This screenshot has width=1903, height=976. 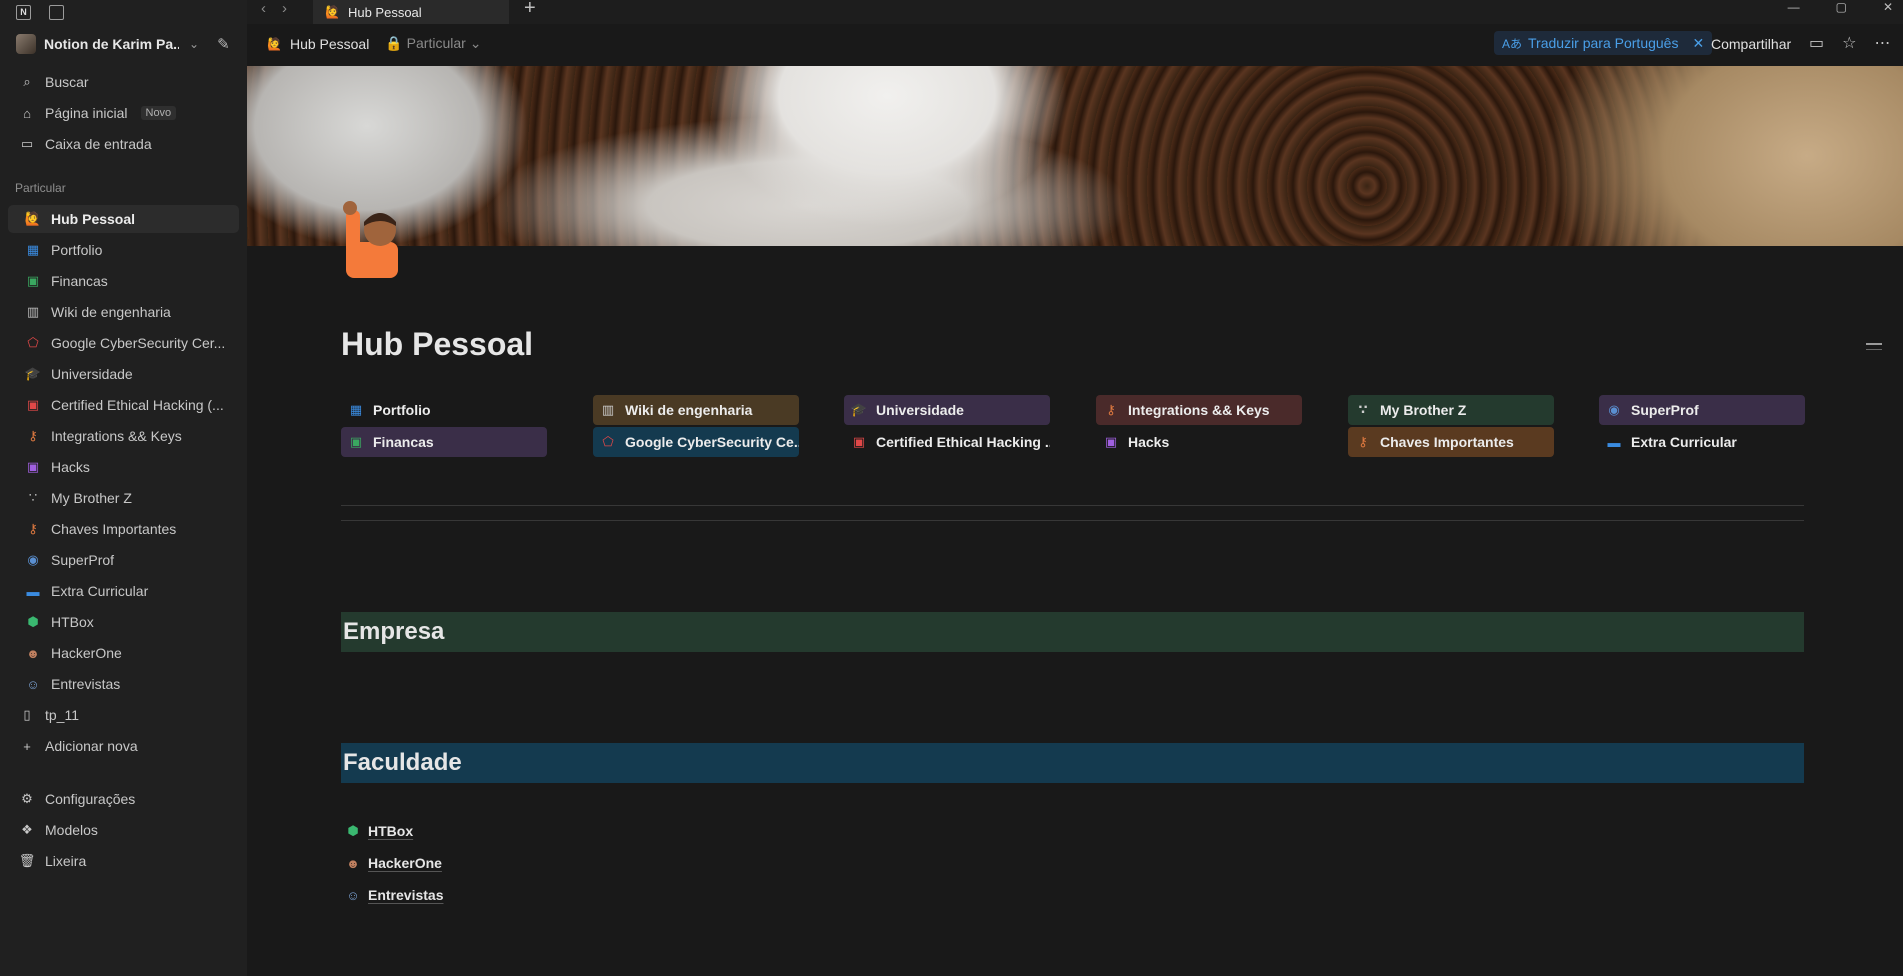 What do you see at coordinates (125, 44) in the screenshot?
I see `workspace-switcher: Notion de Karim Pa... ⌄ ✎` at bounding box center [125, 44].